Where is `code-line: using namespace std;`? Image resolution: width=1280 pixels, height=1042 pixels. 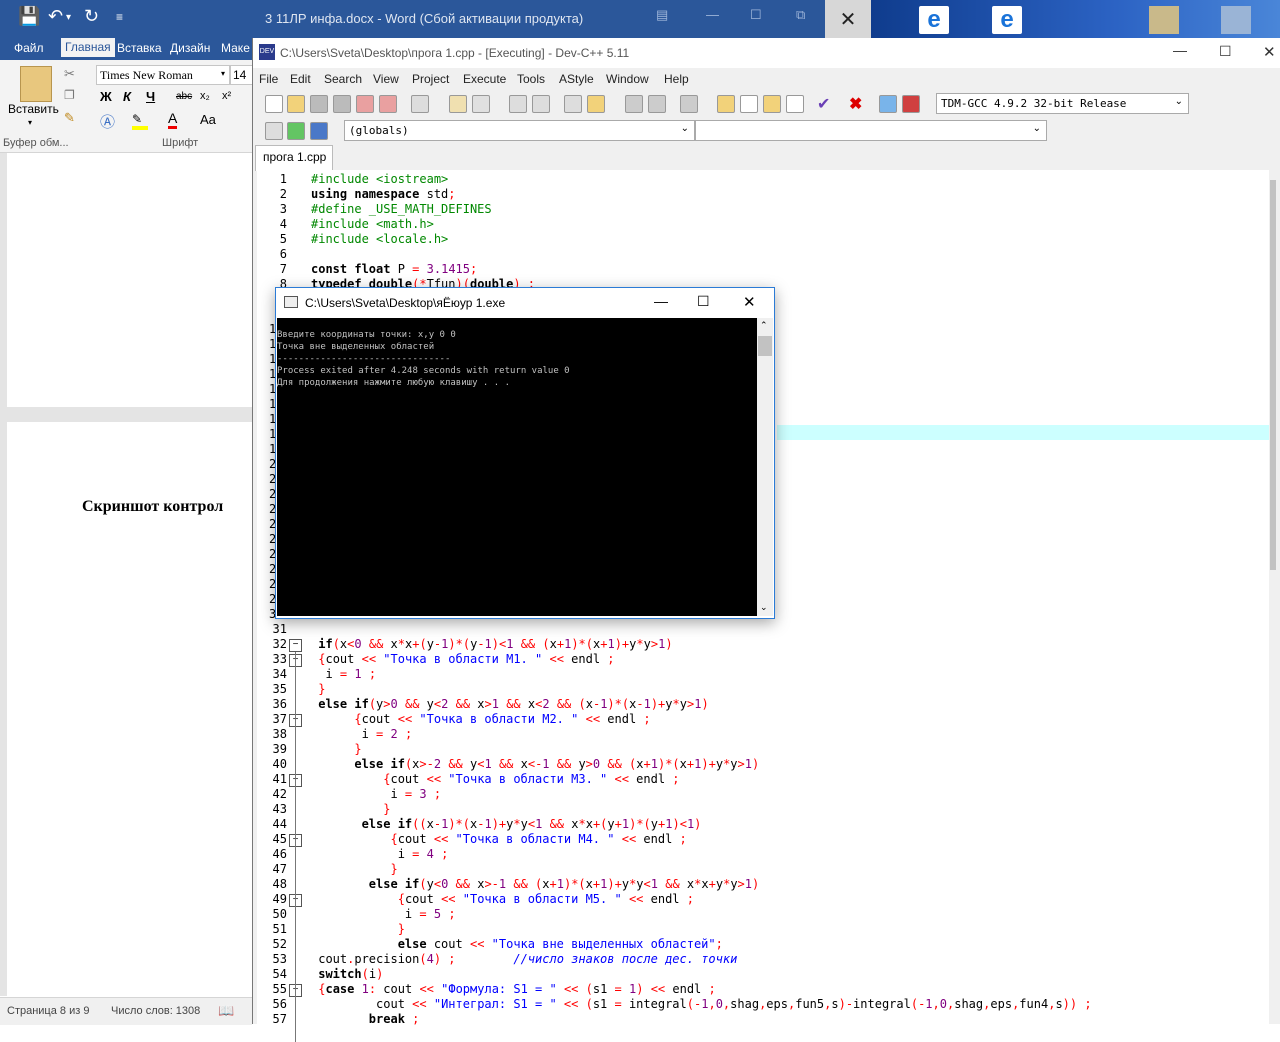 code-line: using namespace std; is located at coordinates (383, 194).